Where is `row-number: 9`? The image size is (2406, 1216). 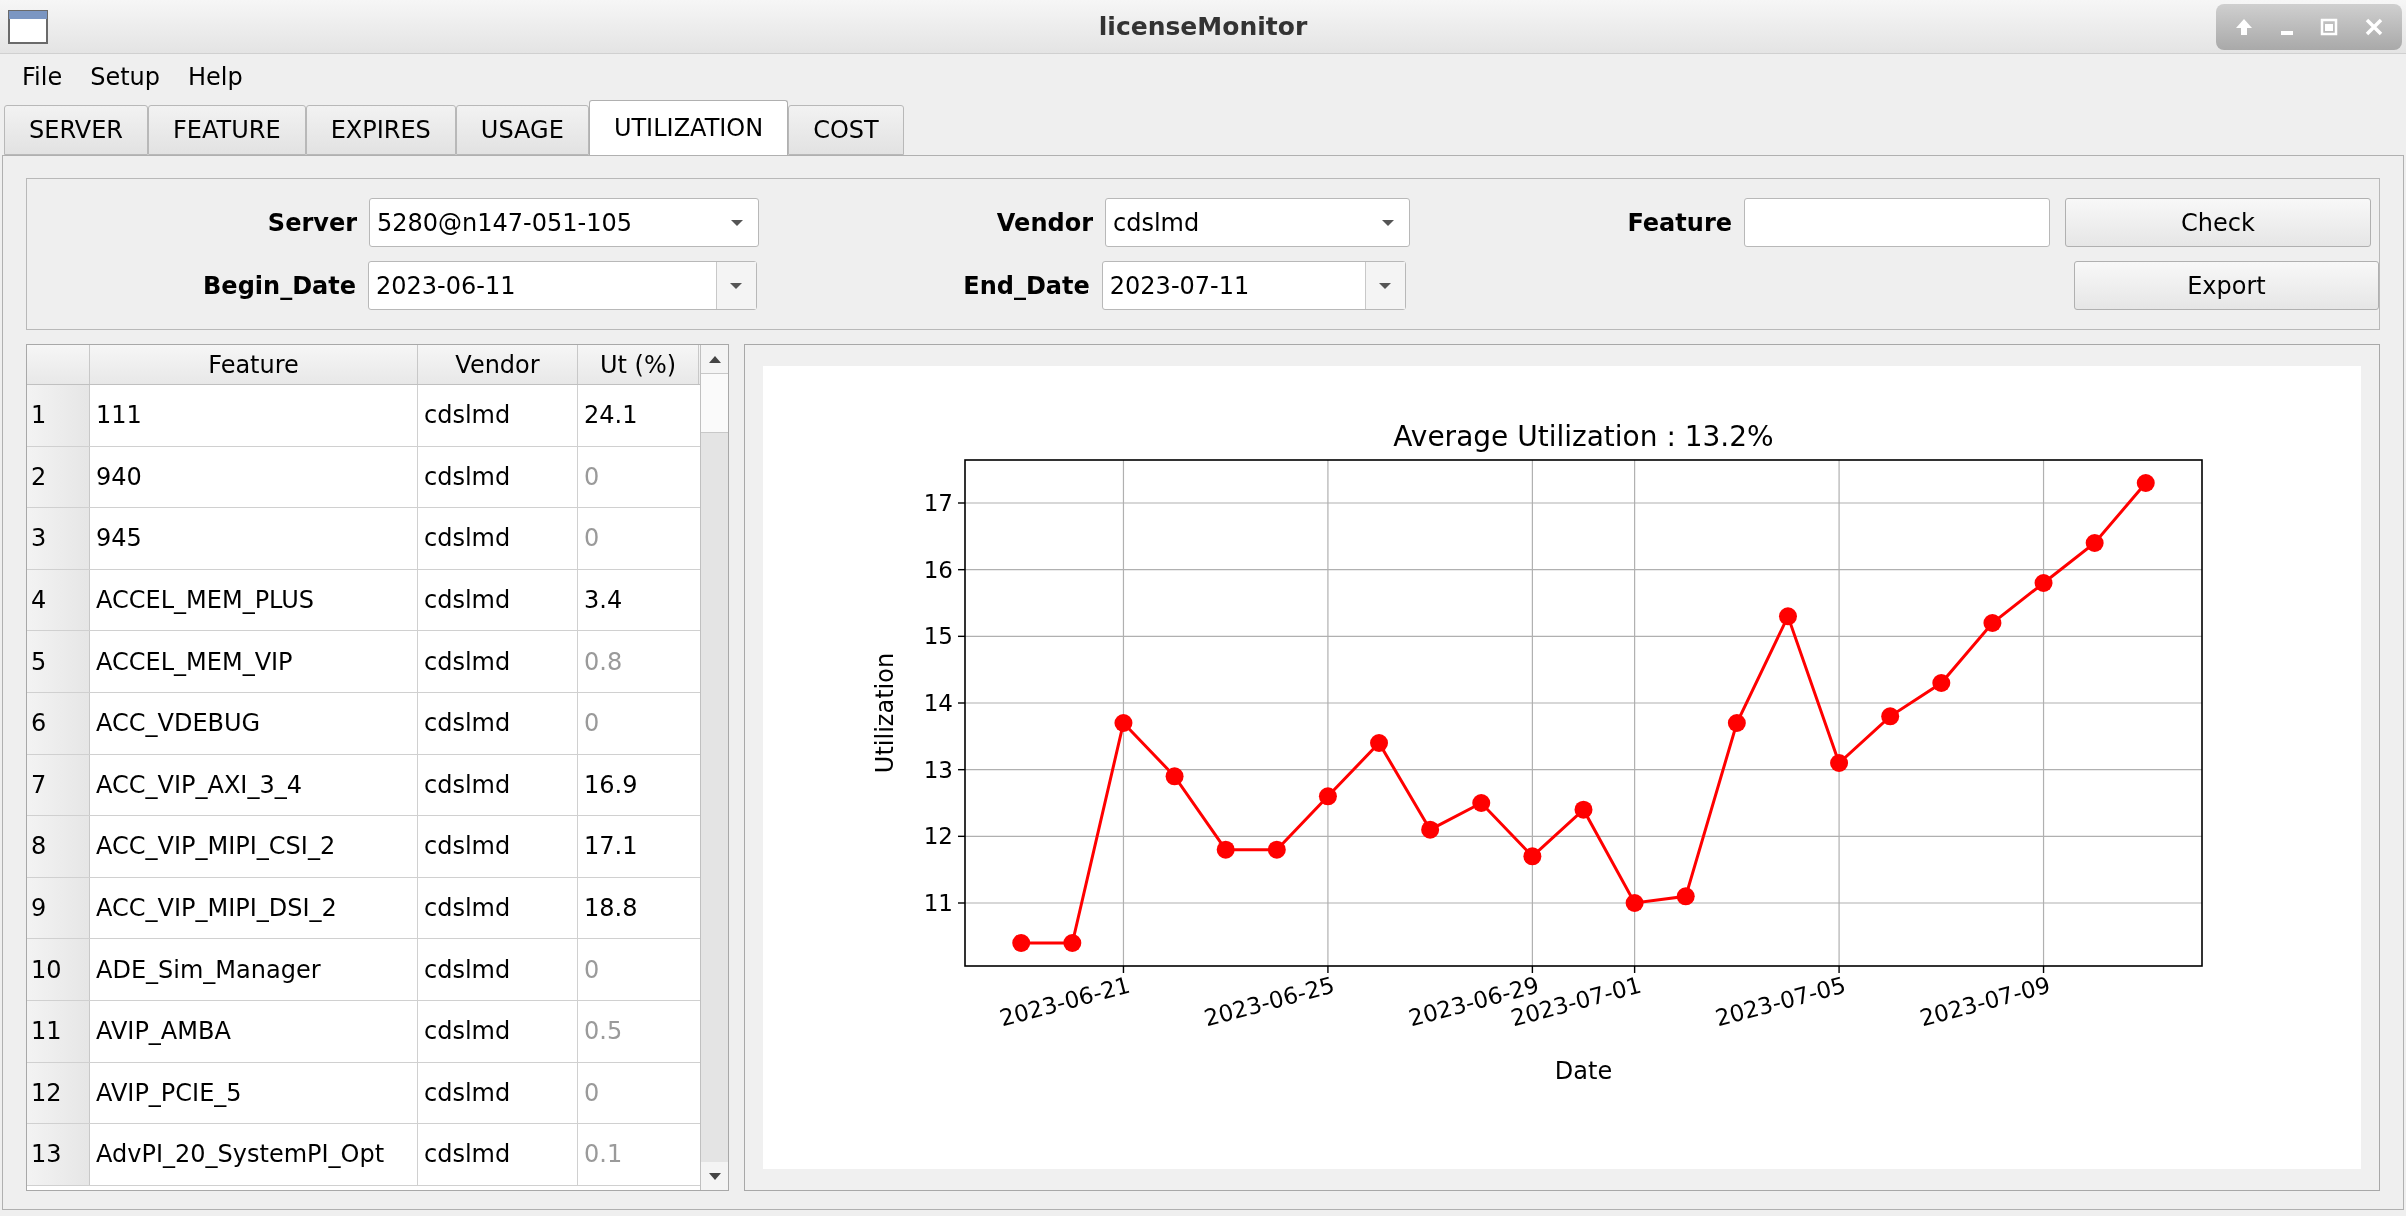 row-number: 9 is located at coordinates (58, 908).